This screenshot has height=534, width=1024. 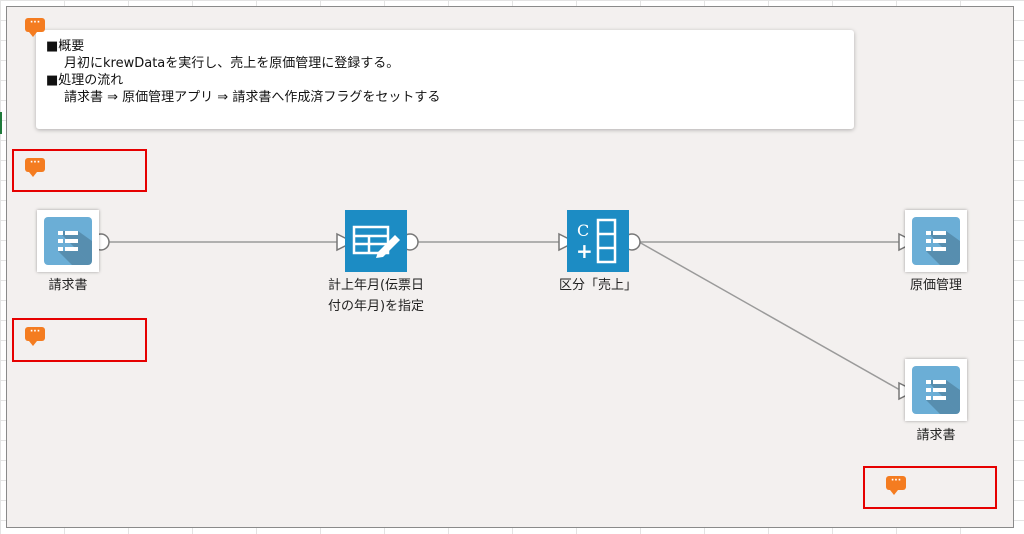 What do you see at coordinates (252, 97) in the screenshot?
I see `memo-flow-text: 請求書 ⇒ 原価管理アプリ ⇒ 請求書へ作成済フラグをセットする` at bounding box center [252, 97].